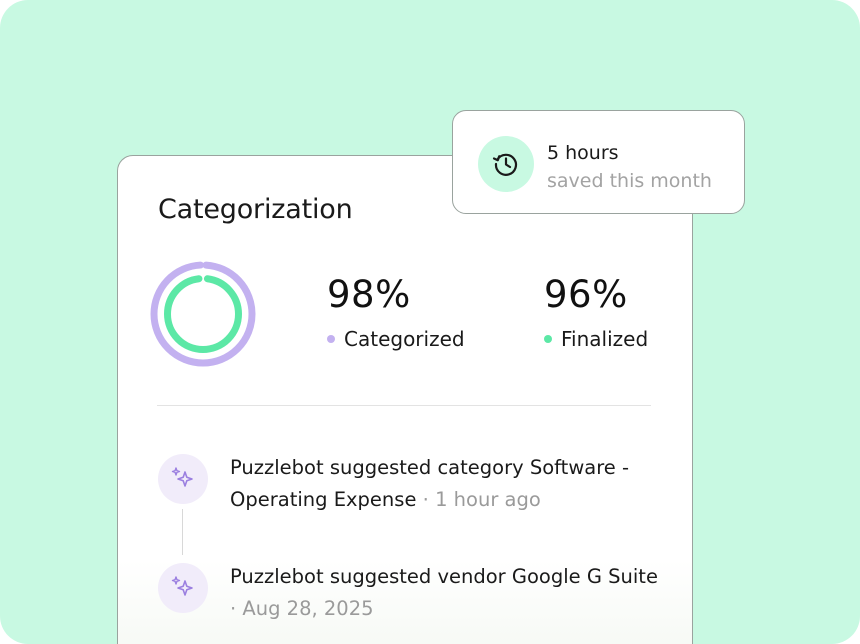 This screenshot has height=644, width=860. What do you see at coordinates (182, 532) in the screenshot?
I see `timeline-connector` at bounding box center [182, 532].